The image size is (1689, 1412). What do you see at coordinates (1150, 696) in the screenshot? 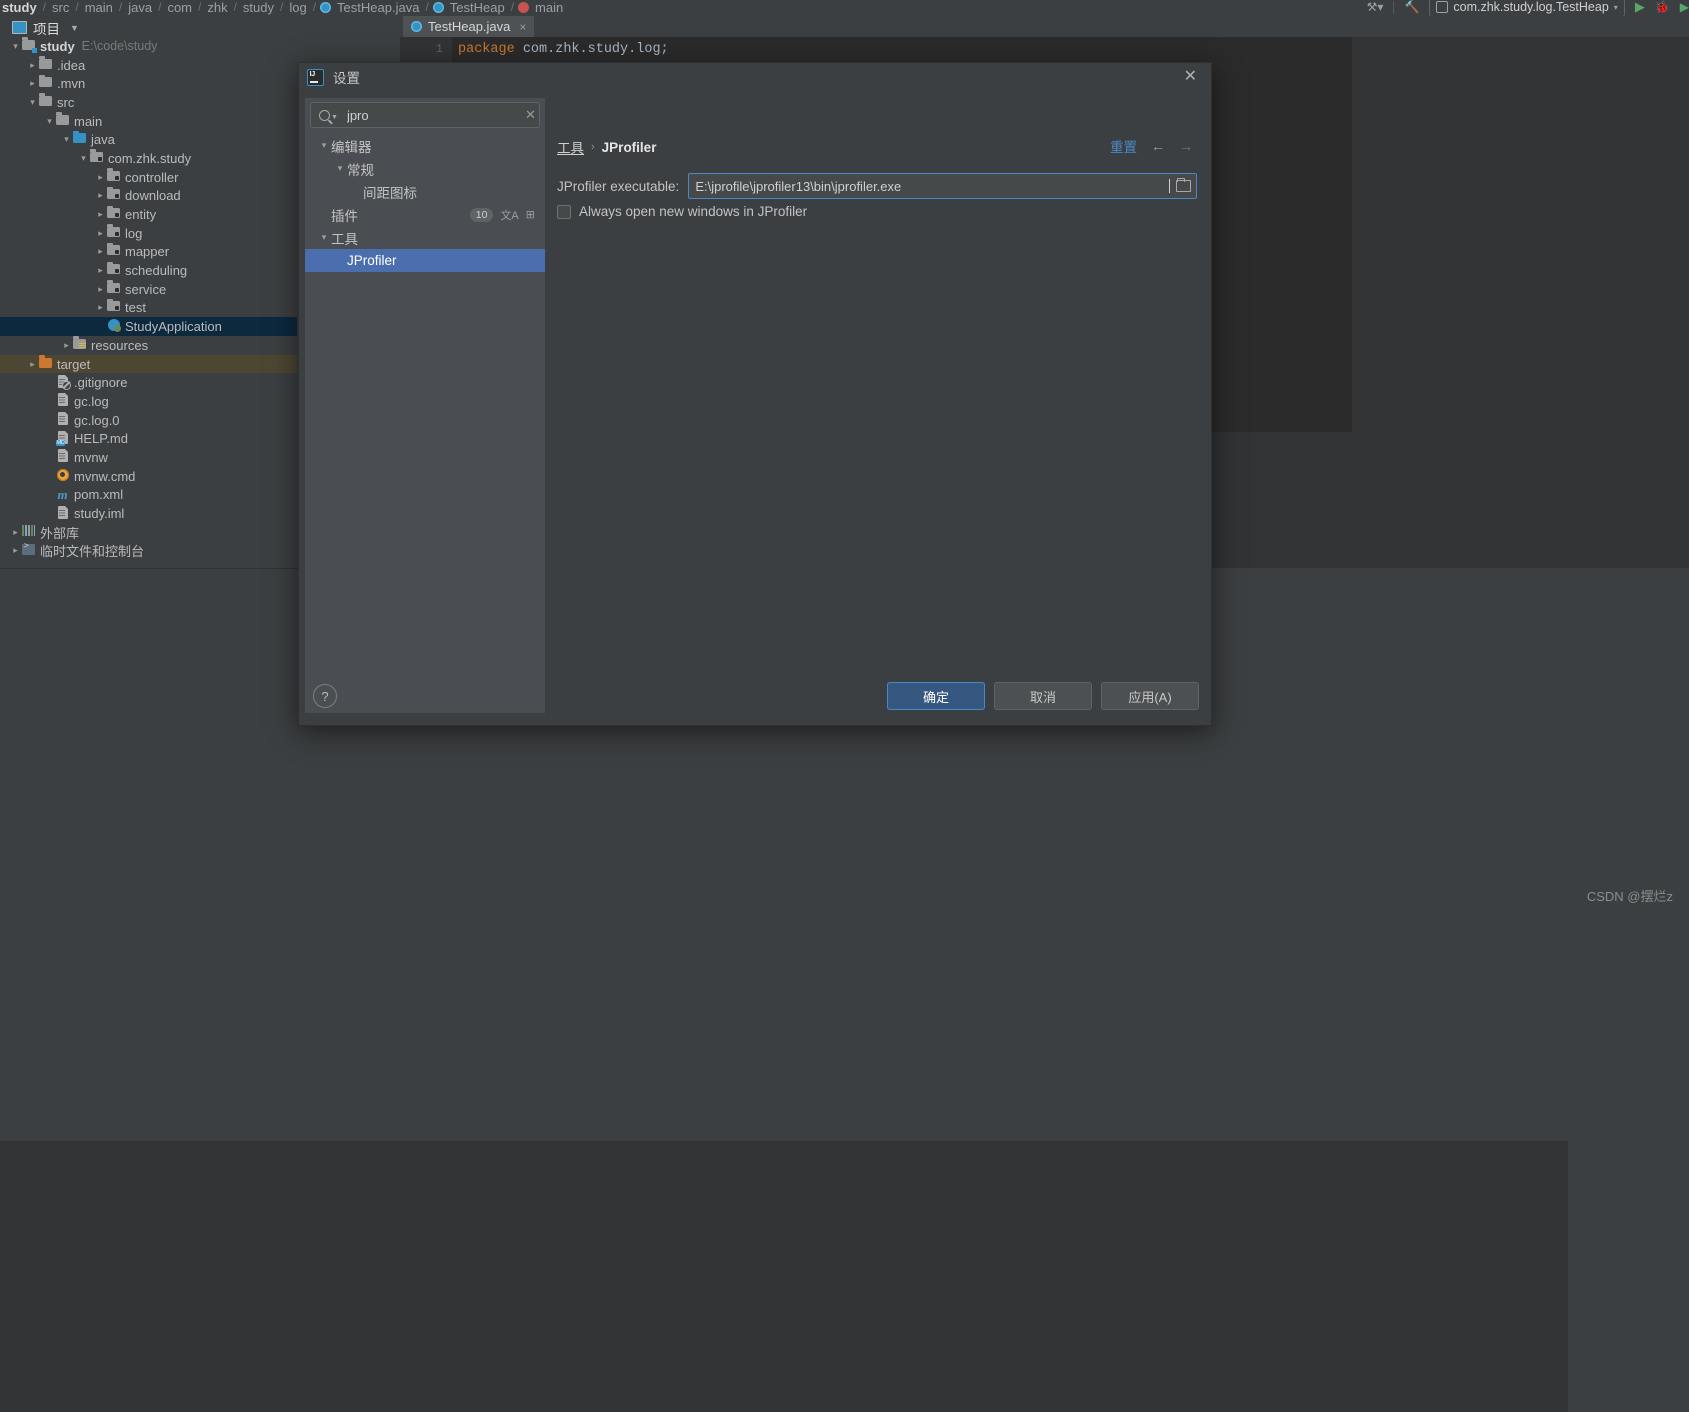
I see `apply-button: 应用(A)` at bounding box center [1150, 696].